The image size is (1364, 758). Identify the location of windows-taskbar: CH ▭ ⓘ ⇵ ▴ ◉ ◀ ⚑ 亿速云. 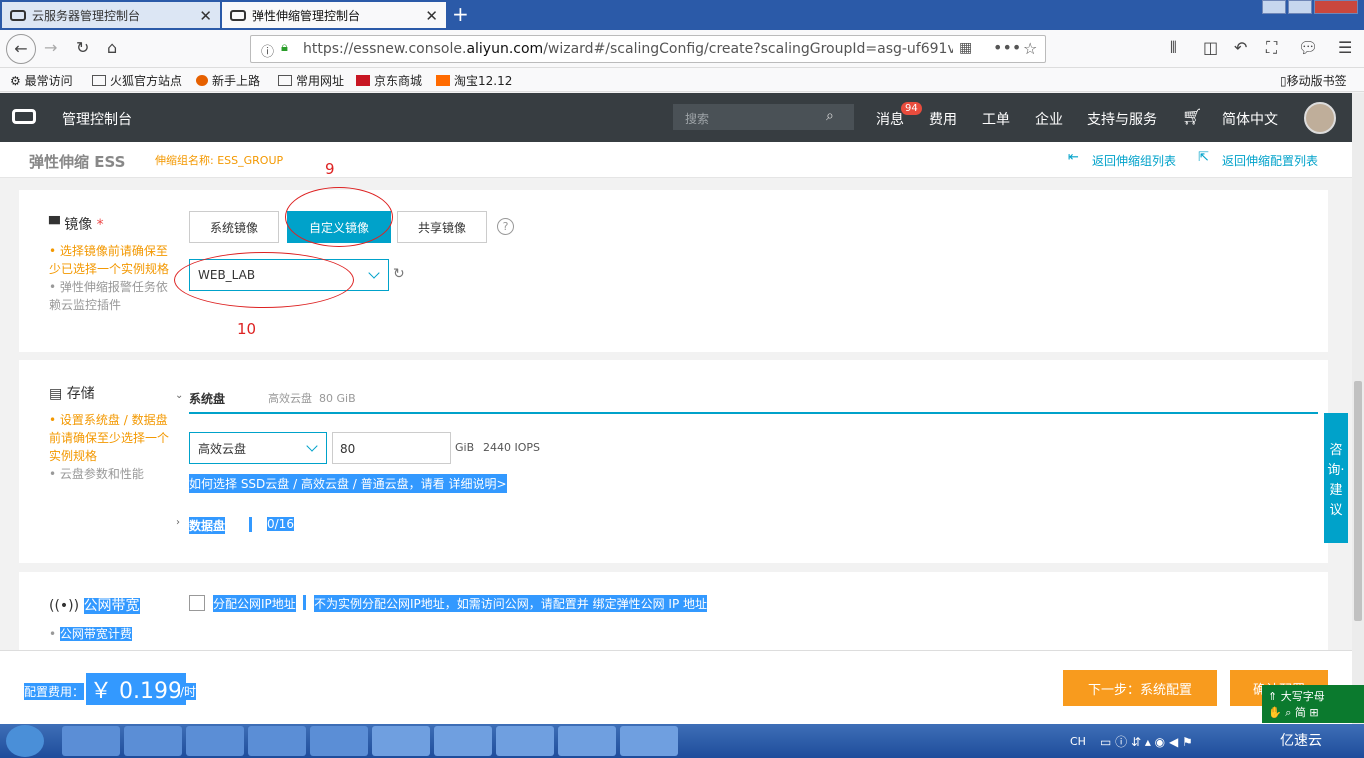
(682, 741).